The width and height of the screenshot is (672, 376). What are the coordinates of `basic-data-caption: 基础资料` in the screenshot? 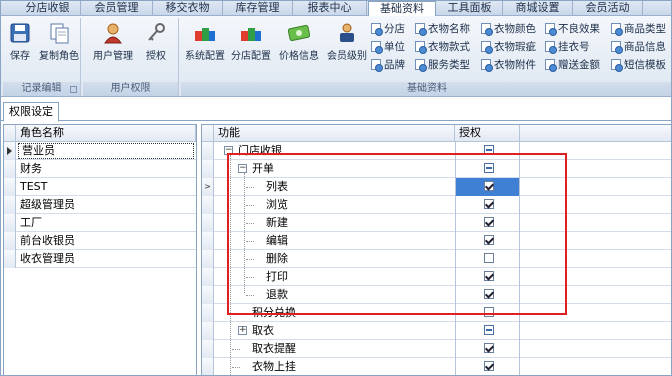 It's located at (426, 89).